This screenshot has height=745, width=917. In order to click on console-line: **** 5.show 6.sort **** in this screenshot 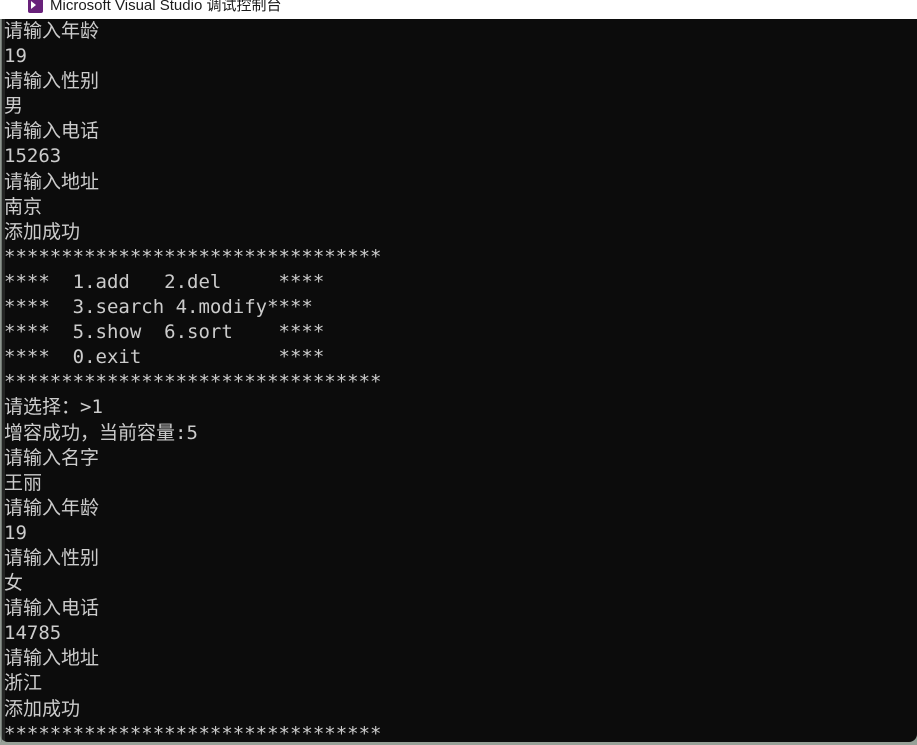, I will do `click(164, 332)`.